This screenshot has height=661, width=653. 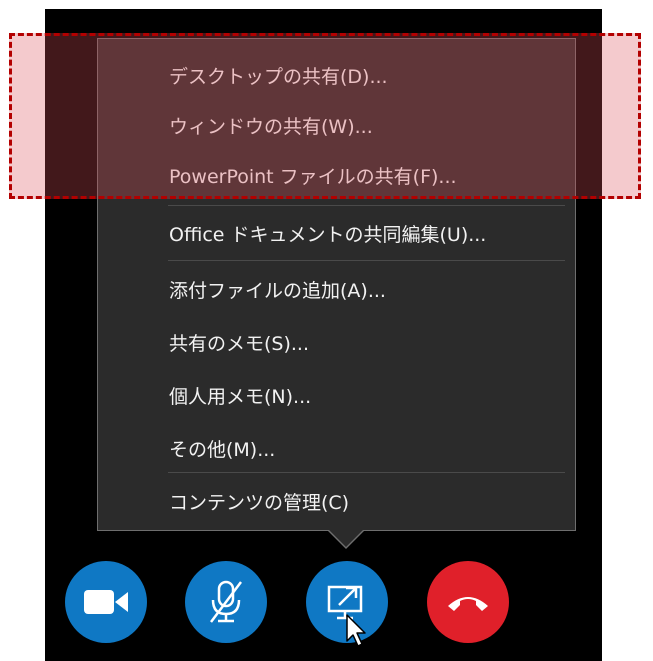 I want to click on menu-pointer, so click(x=346, y=538).